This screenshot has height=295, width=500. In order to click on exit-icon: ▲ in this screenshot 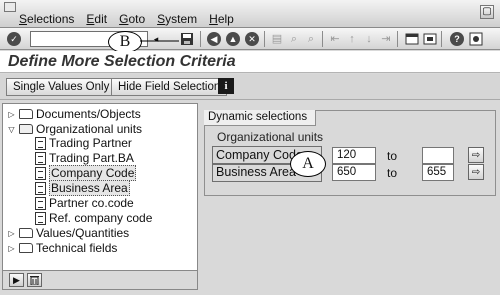, I will do `click(233, 39)`.